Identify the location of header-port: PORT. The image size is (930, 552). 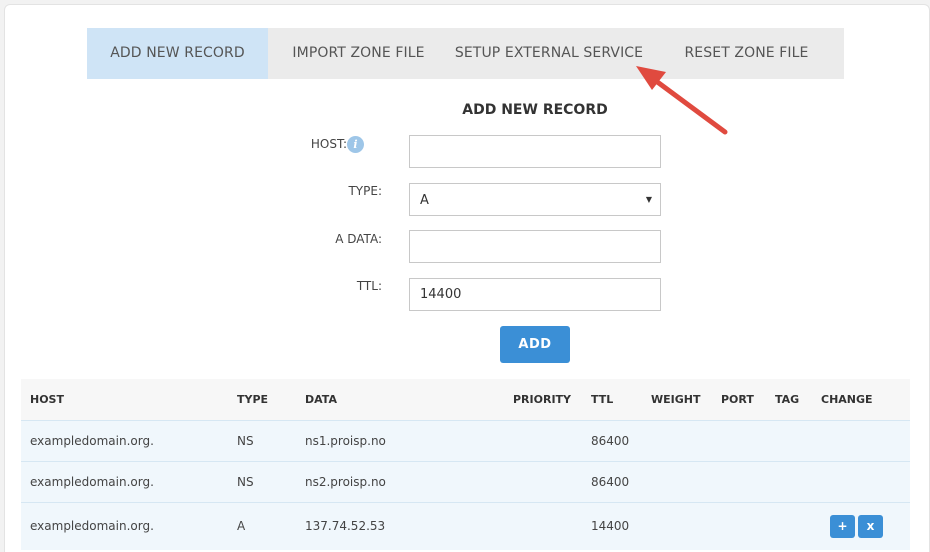
(739, 399).